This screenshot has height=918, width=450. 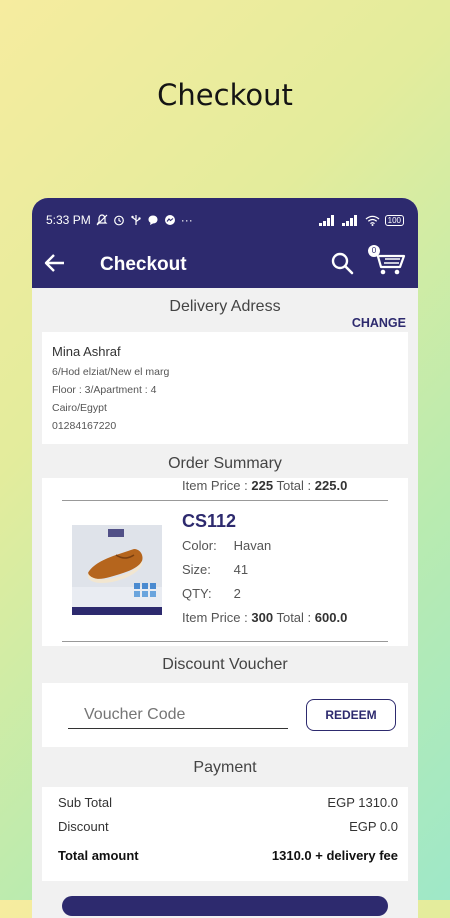 What do you see at coordinates (237, 593) in the screenshot?
I see `qty-value: 2` at bounding box center [237, 593].